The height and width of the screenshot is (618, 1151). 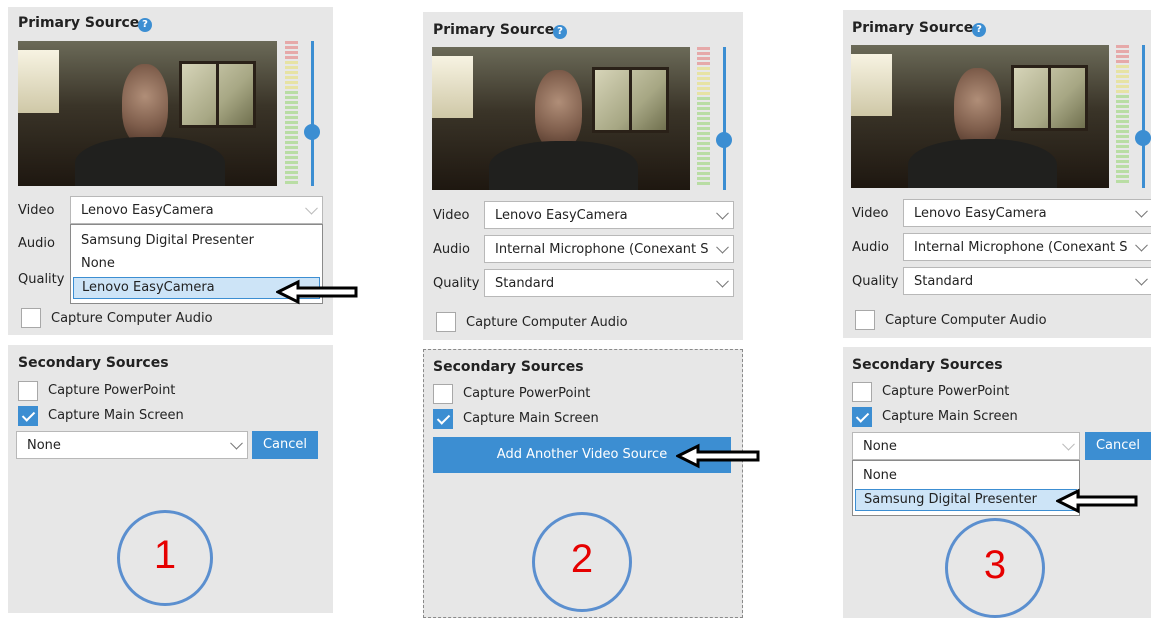 What do you see at coordinates (966, 500) in the screenshot?
I see `dropdown-option-selected: Samsung Digital Presenter` at bounding box center [966, 500].